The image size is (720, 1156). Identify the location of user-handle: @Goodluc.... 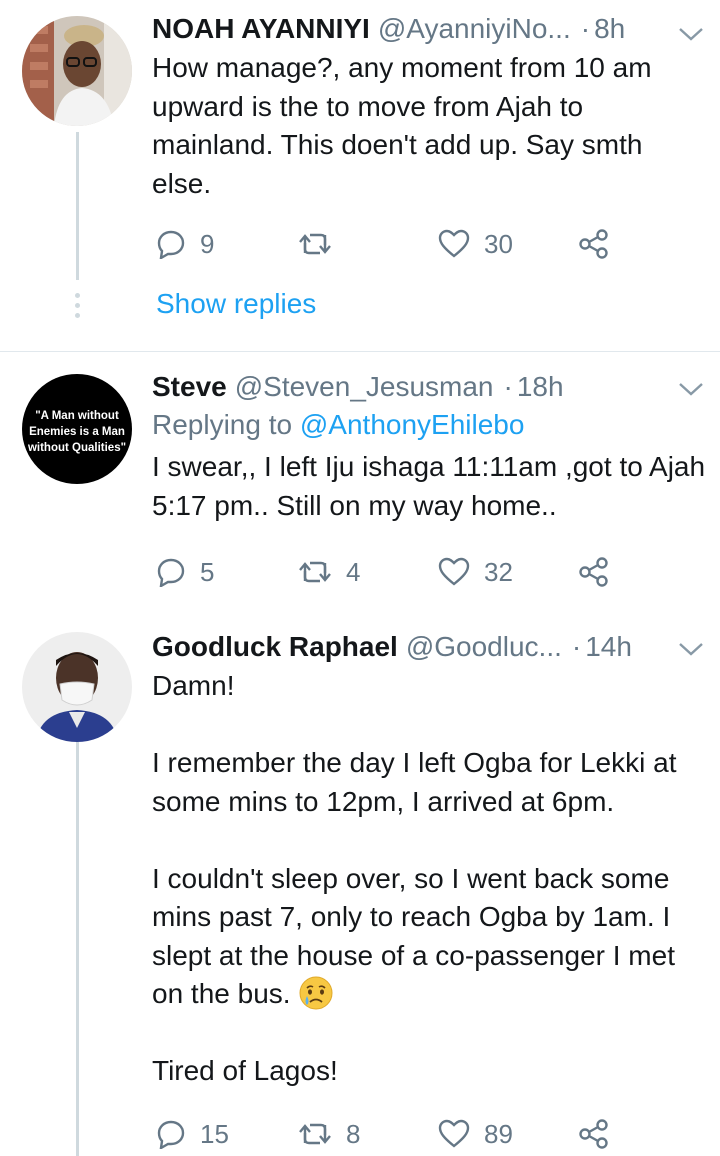
(484, 647).